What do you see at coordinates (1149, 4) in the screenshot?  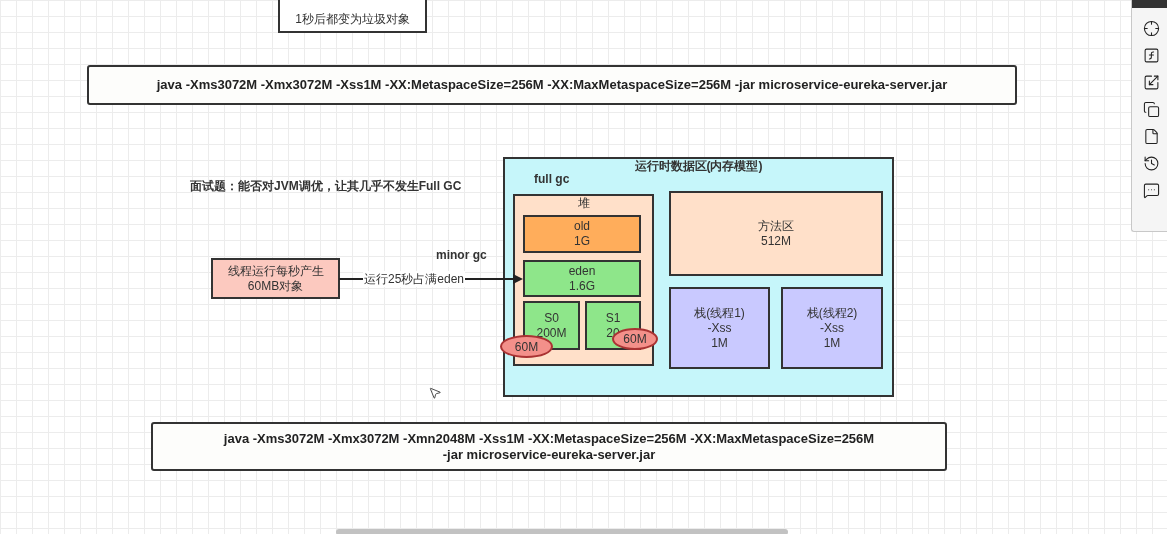 I see `panel-handle` at bounding box center [1149, 4].